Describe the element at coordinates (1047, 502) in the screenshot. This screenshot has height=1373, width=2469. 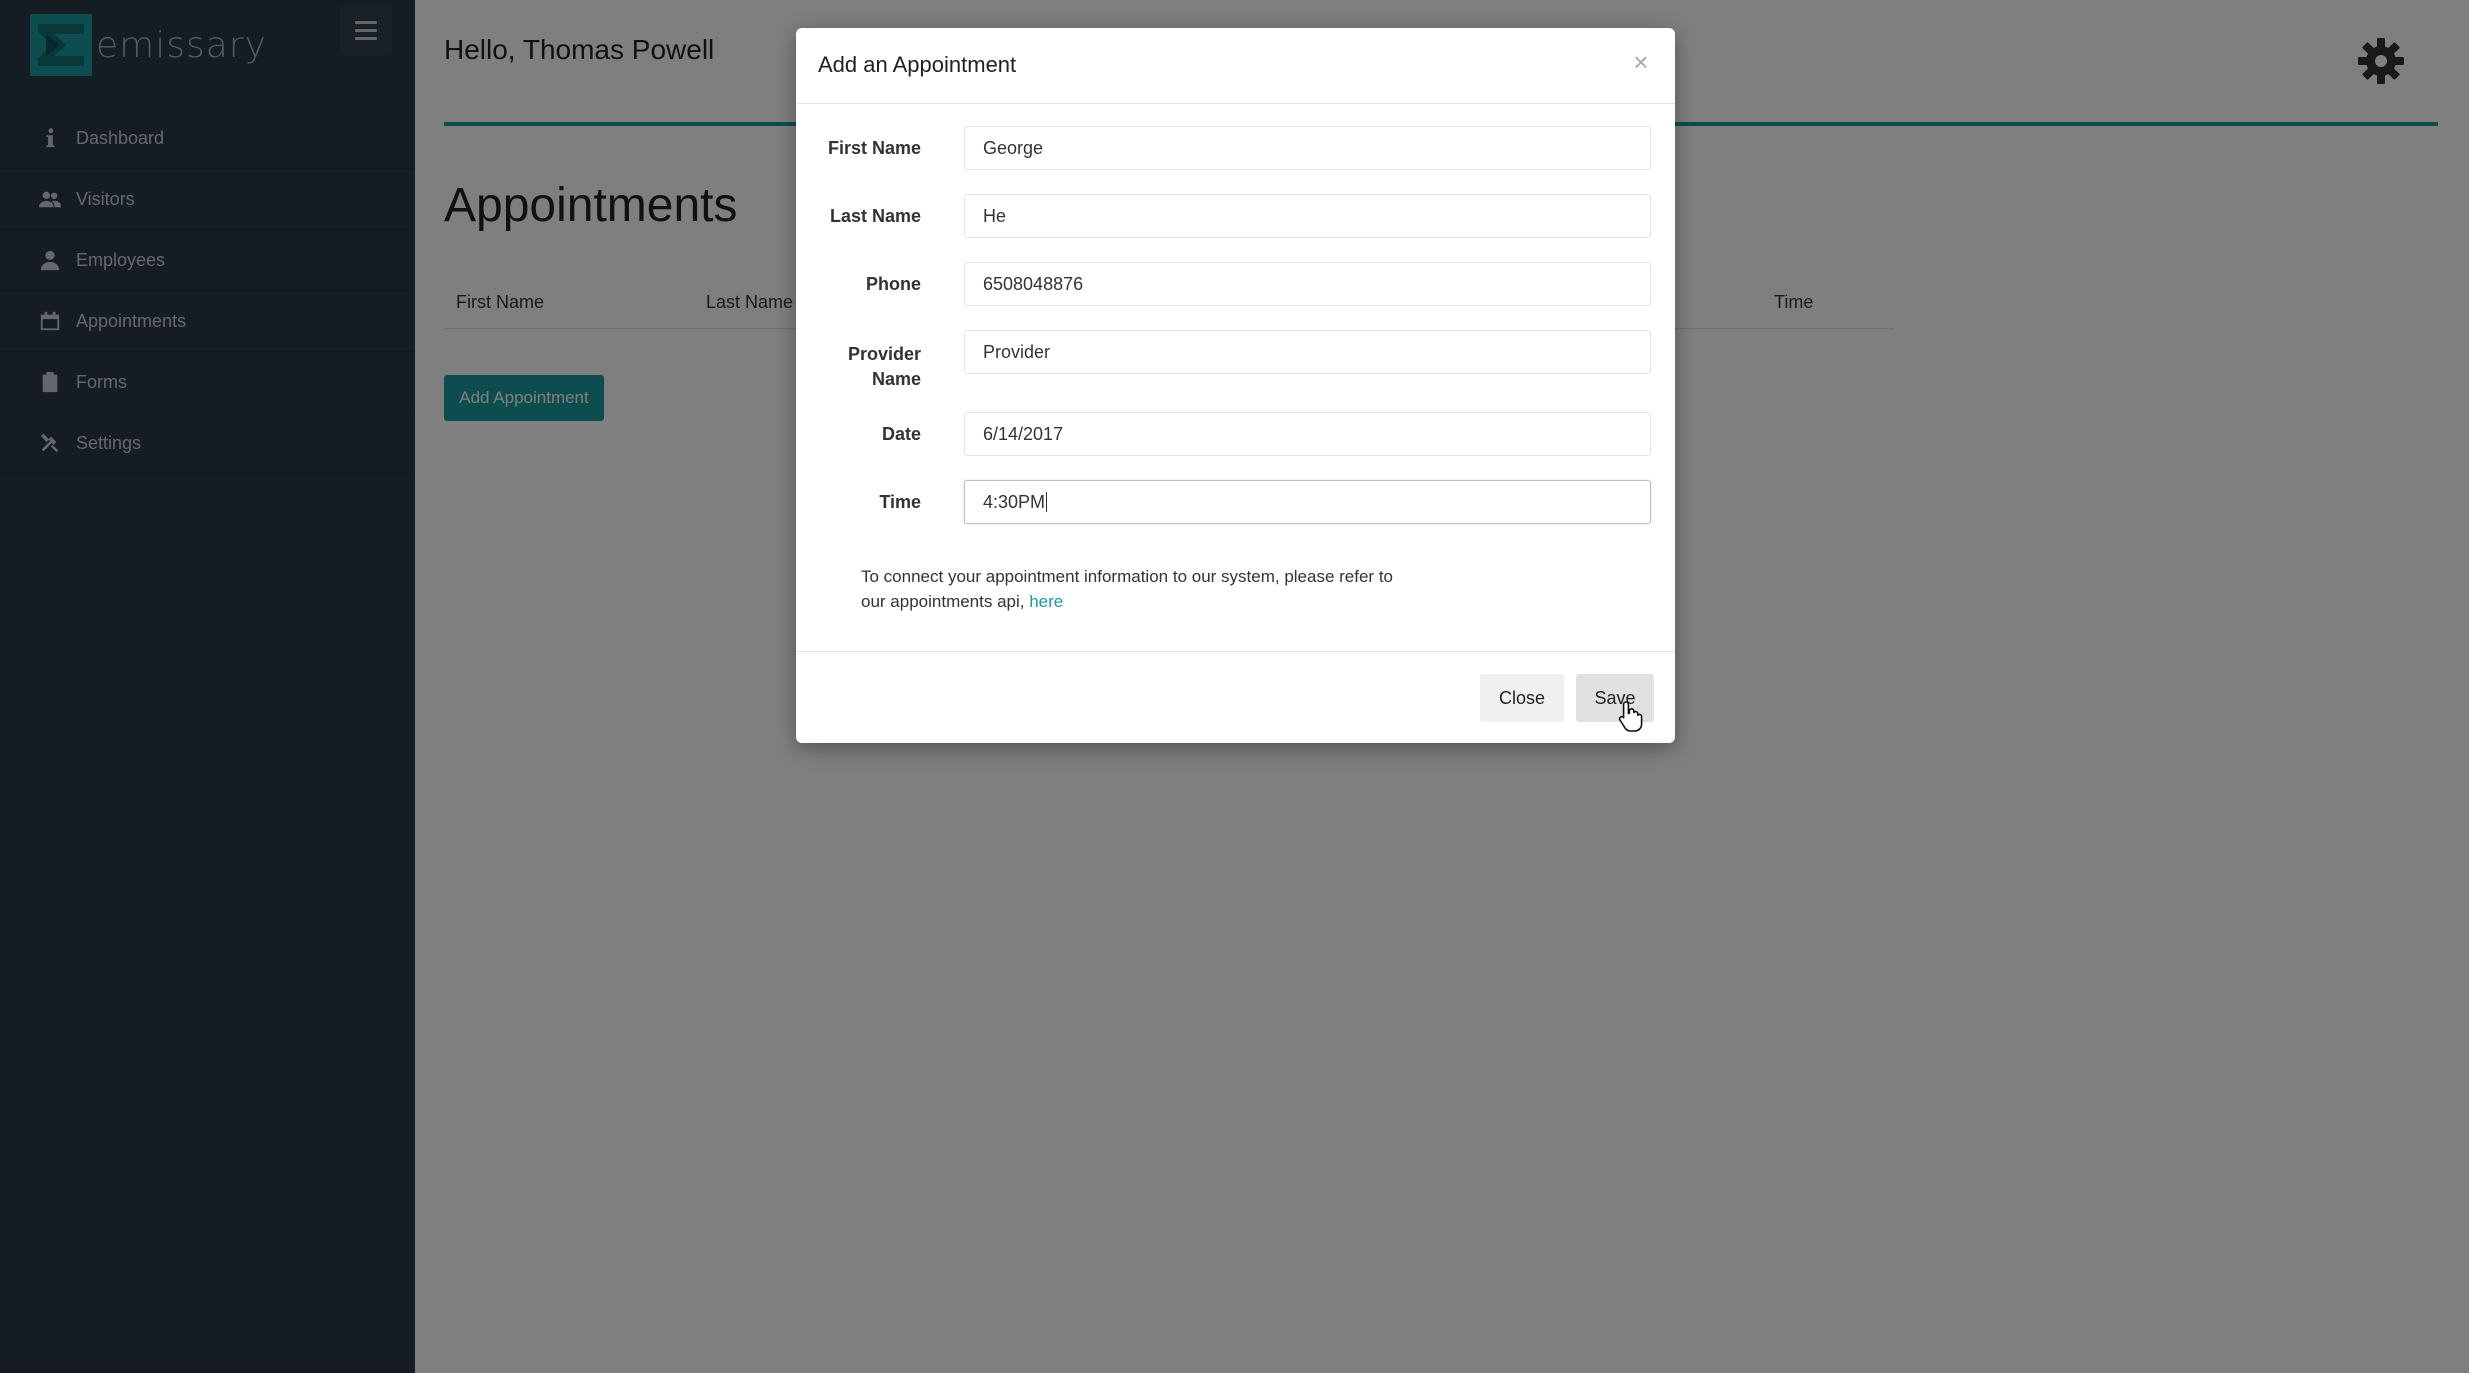
I see `text-caret` at that location.